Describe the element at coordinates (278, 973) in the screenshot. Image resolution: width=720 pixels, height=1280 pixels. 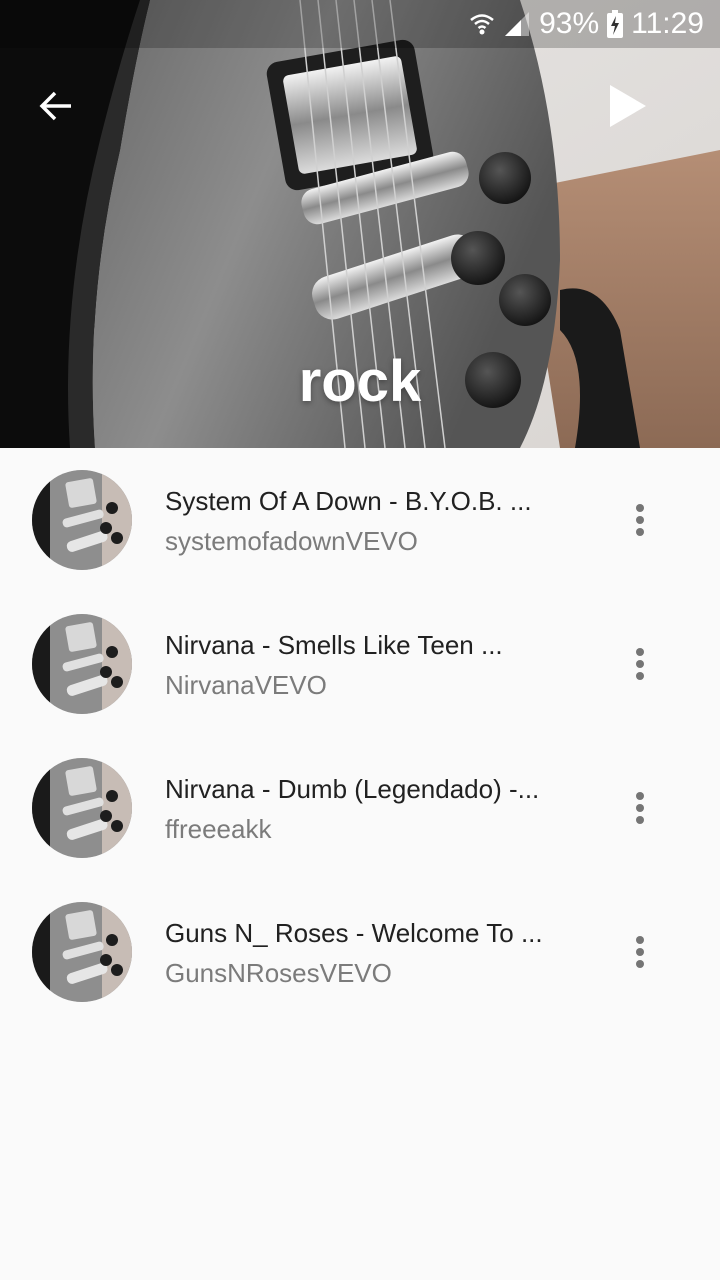
I see `song-channel: GunsNRosesVEVO` at that location.